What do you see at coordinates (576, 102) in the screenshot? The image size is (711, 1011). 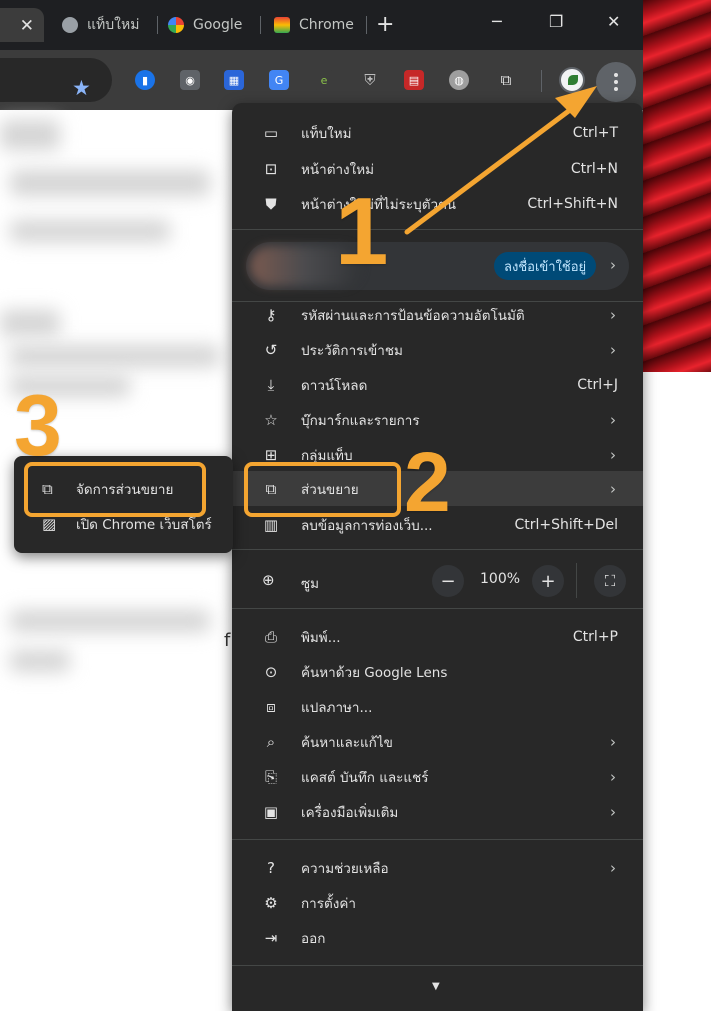 I see `arrow-head` at bounding box center [576, 102].